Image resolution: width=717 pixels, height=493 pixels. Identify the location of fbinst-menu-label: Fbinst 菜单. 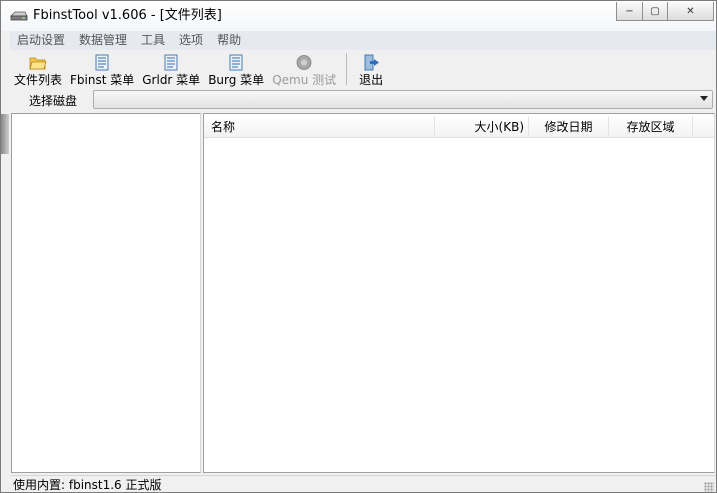
(102, 80).